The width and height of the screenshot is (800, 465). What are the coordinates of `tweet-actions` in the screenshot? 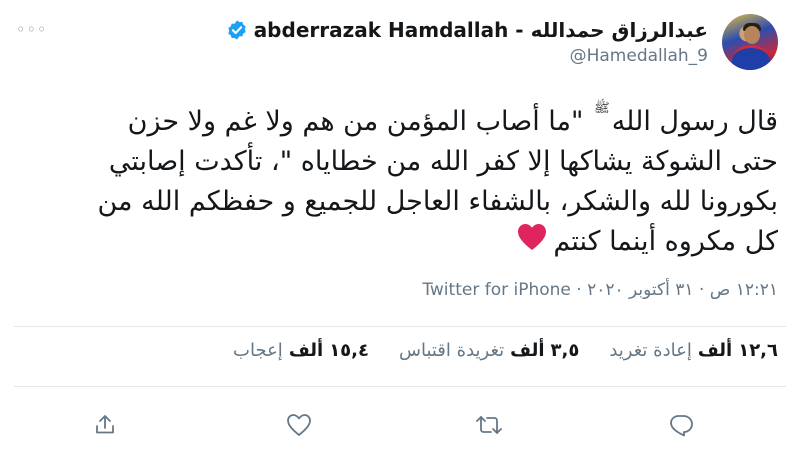 It's located at (400, 425).